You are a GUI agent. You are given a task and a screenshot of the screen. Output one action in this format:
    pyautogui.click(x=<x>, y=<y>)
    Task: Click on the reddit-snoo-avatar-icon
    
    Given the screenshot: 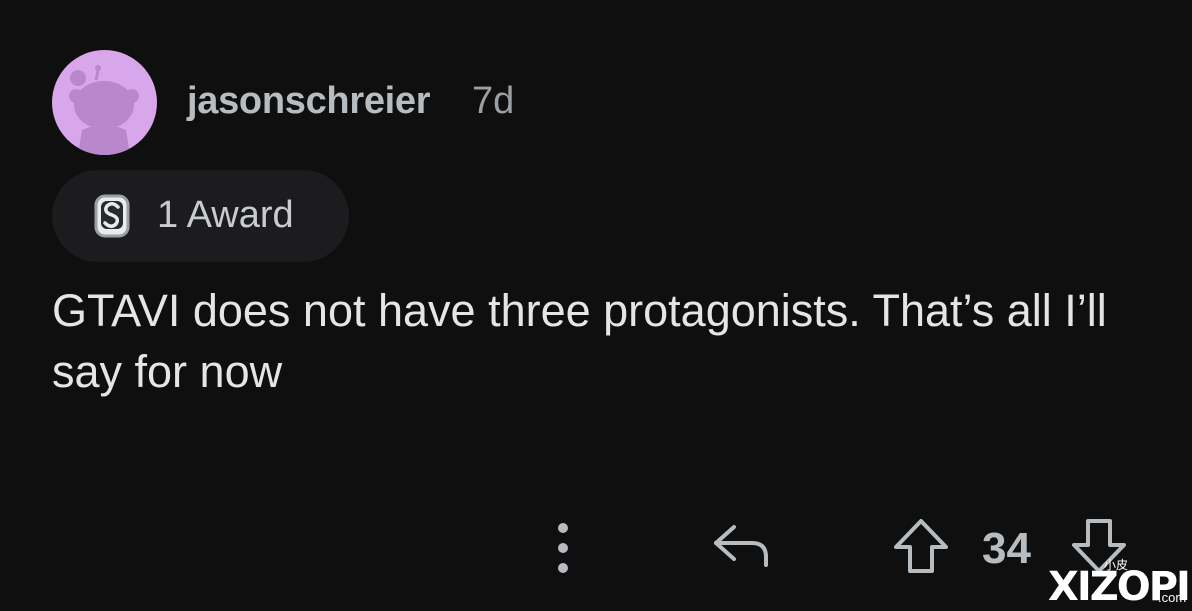 What is the action you would take?
    pyautogui.click(x=104, y=110)
    